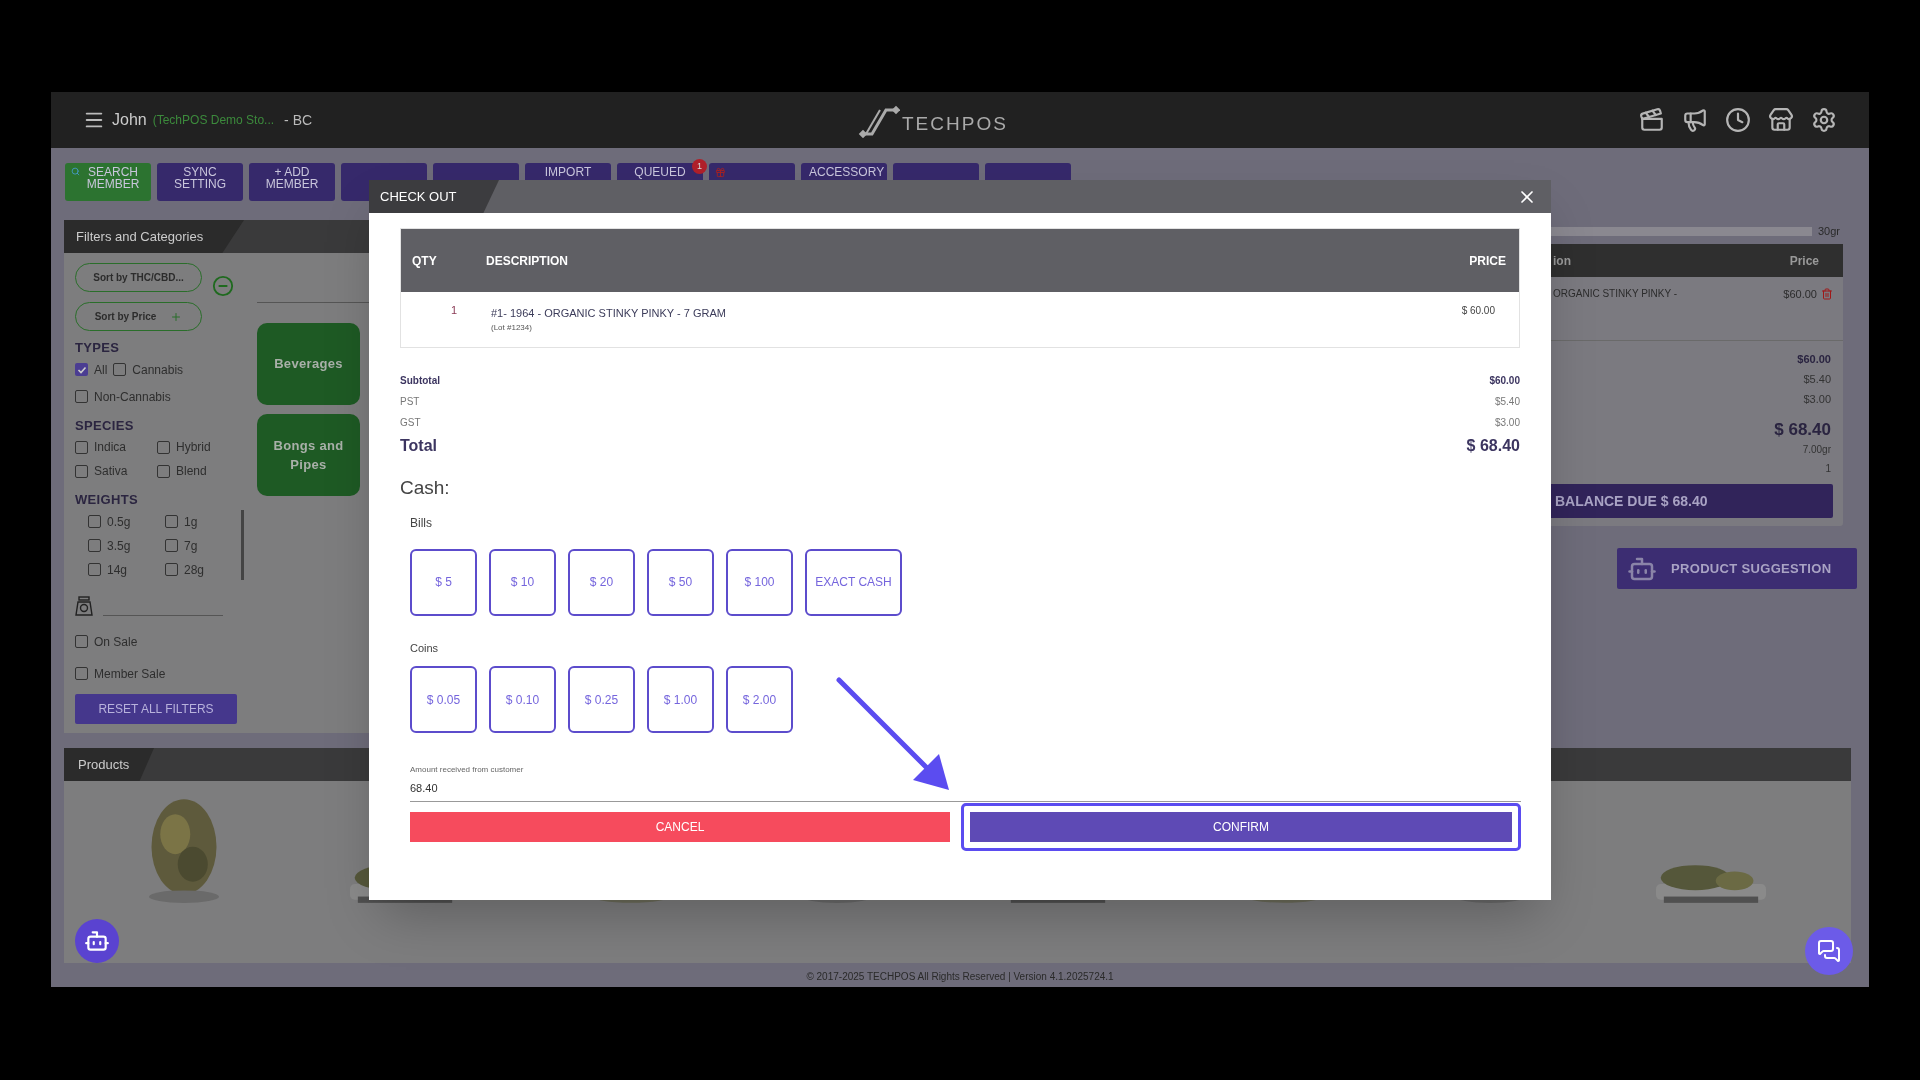  I want to click on column-header: ion, so click(1561, 261).